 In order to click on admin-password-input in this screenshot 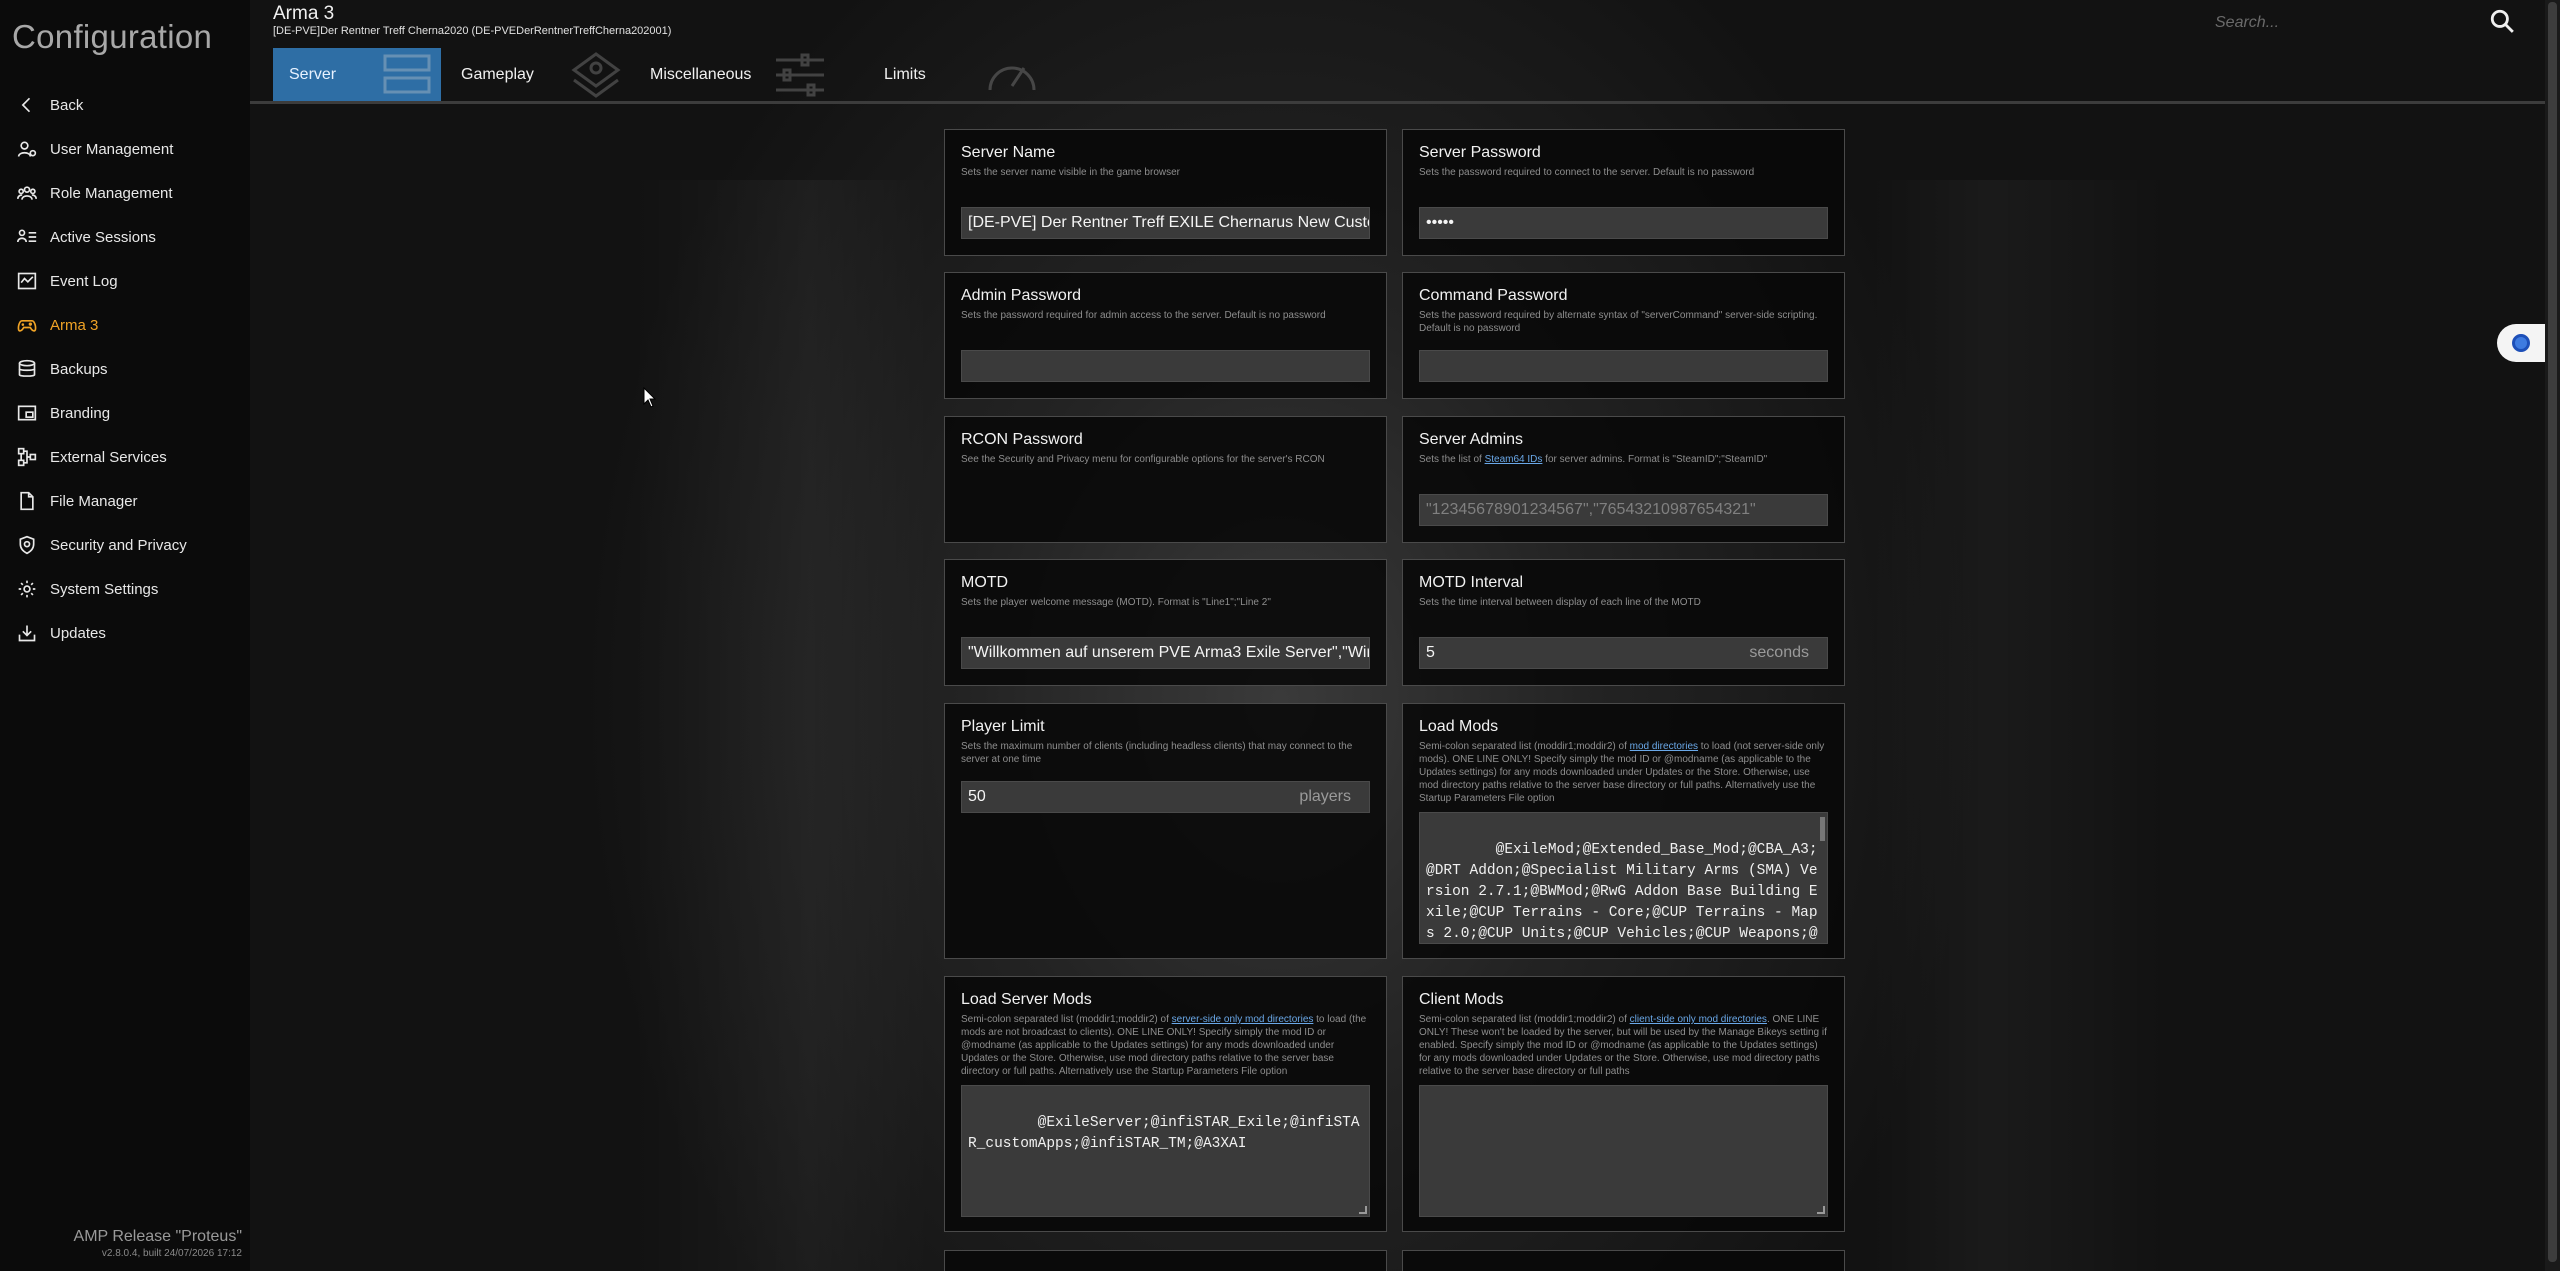, I will do `click(1165, 366)`.